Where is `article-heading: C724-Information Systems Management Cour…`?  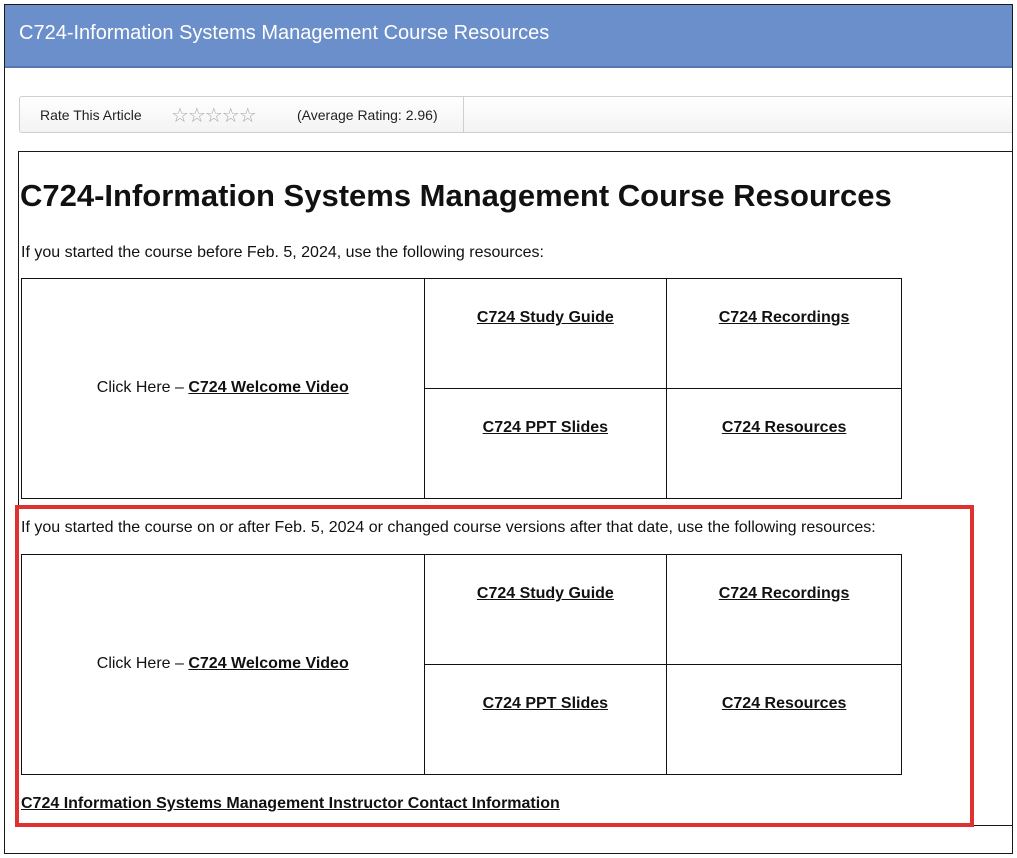 article-heading: C724-Information Systems Management Cour… is located at coordinates (456, 195).